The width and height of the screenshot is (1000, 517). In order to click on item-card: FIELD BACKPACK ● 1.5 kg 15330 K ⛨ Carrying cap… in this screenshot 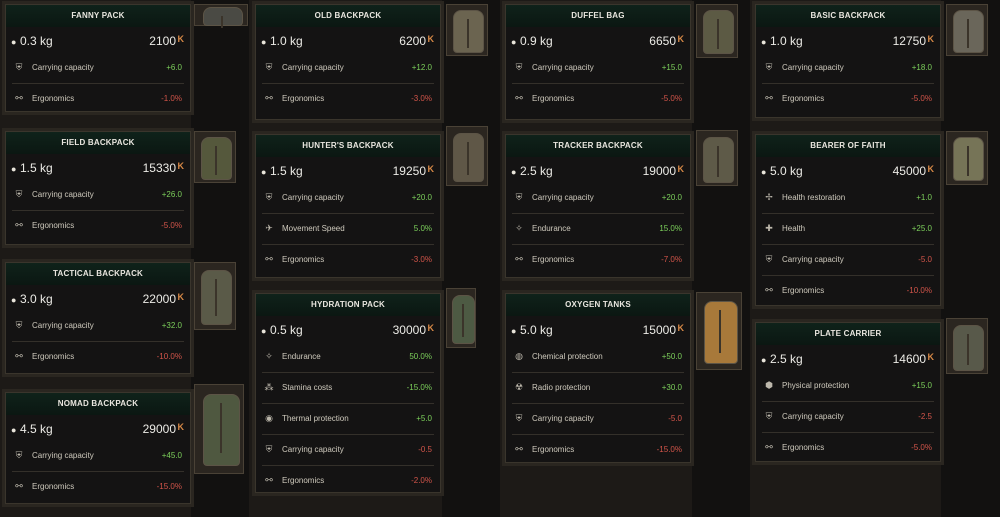, I will do `click(98, 188)`.